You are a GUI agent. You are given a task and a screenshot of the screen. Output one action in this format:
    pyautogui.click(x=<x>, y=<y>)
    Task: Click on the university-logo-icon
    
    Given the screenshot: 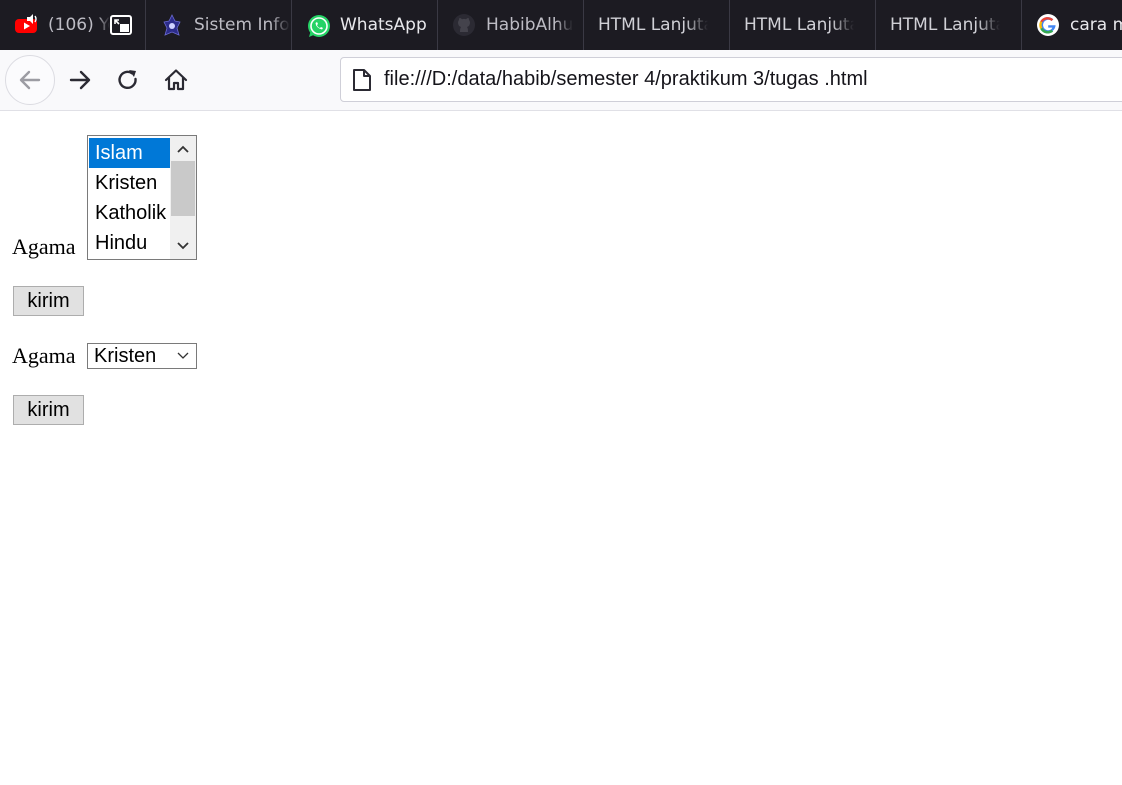 What is the action you would take?
    pyautogui.click(x=172, y=25)
    